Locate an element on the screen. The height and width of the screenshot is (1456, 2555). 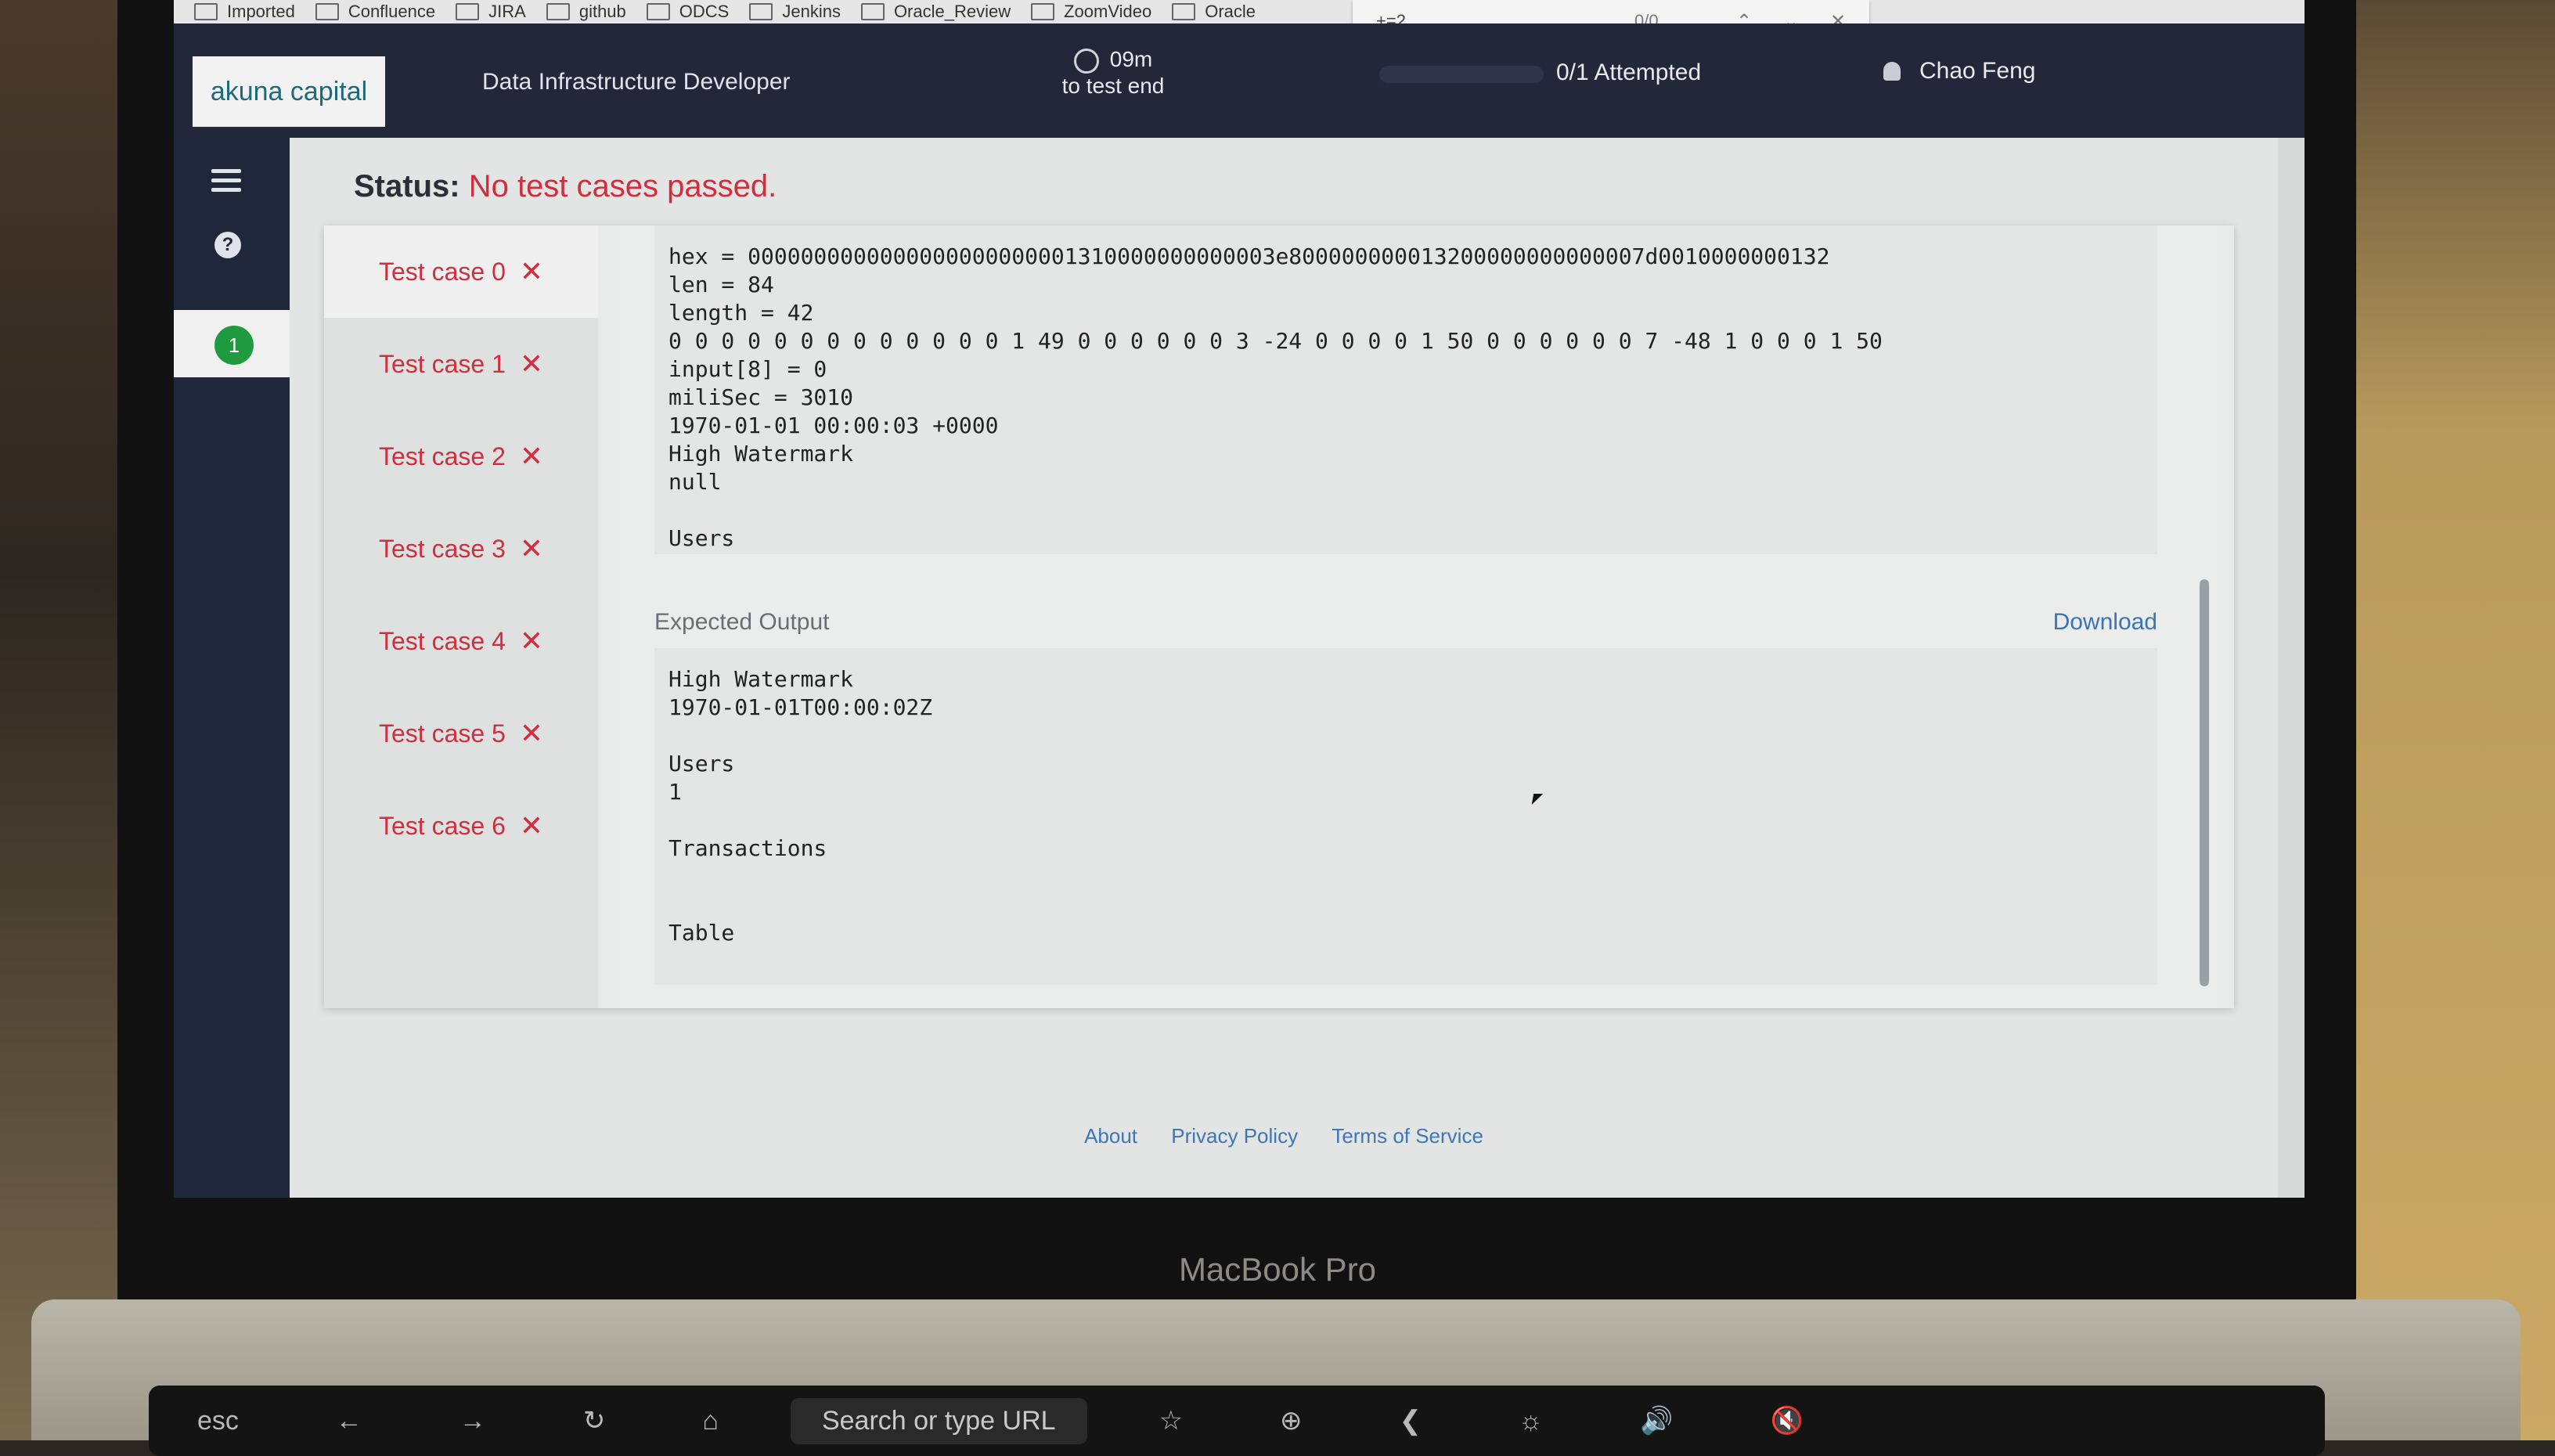
brightness-icon: ☼ is located at coordinates (1530, 1421).